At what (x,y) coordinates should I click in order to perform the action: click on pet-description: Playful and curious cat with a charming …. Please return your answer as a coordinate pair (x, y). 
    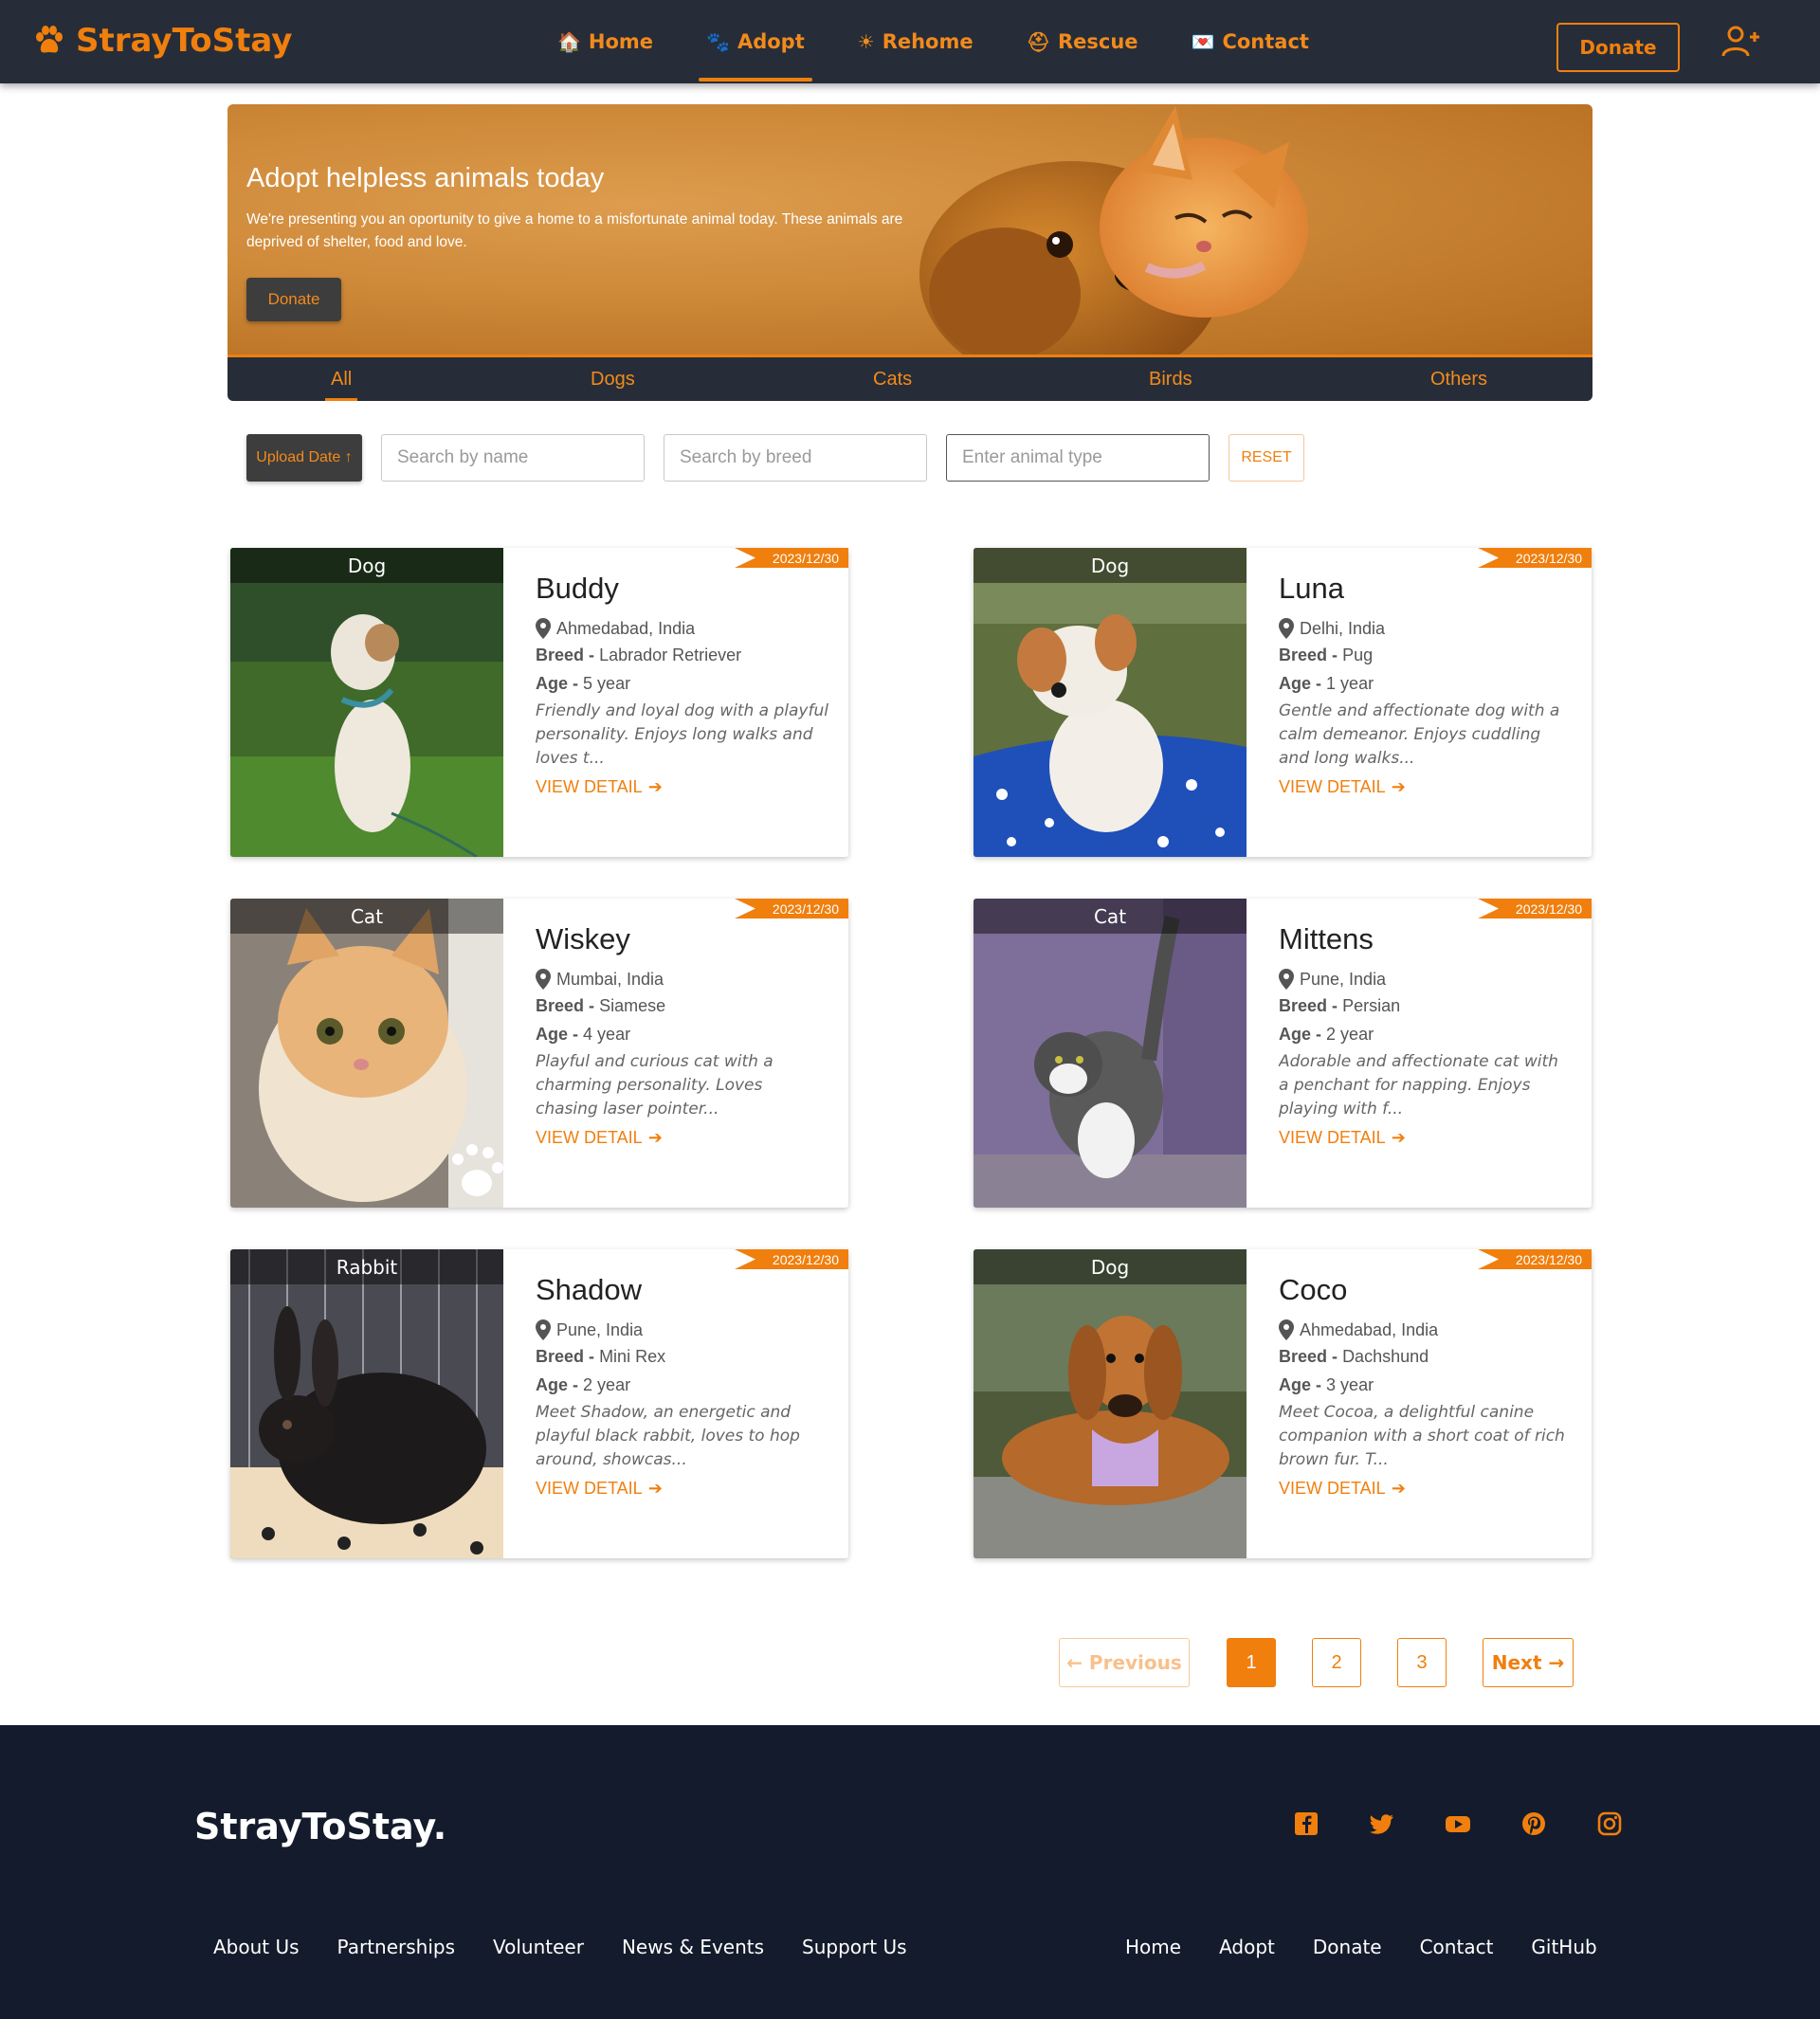
    Looking at the image, I should click on (655, 1085).